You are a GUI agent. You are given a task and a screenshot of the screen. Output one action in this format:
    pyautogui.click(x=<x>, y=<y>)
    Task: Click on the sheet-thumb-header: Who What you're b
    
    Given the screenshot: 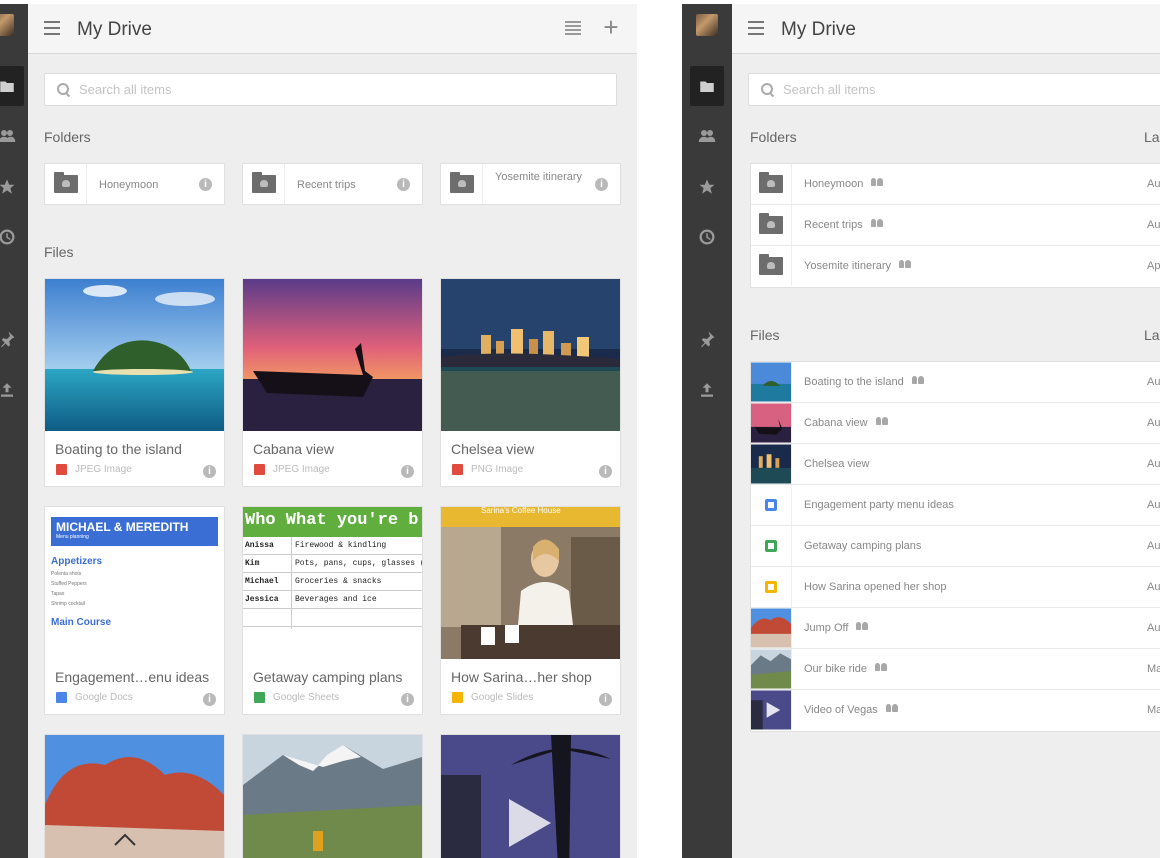 What is the action you would take?
    pyautogui.click(x=332, y=522)
    